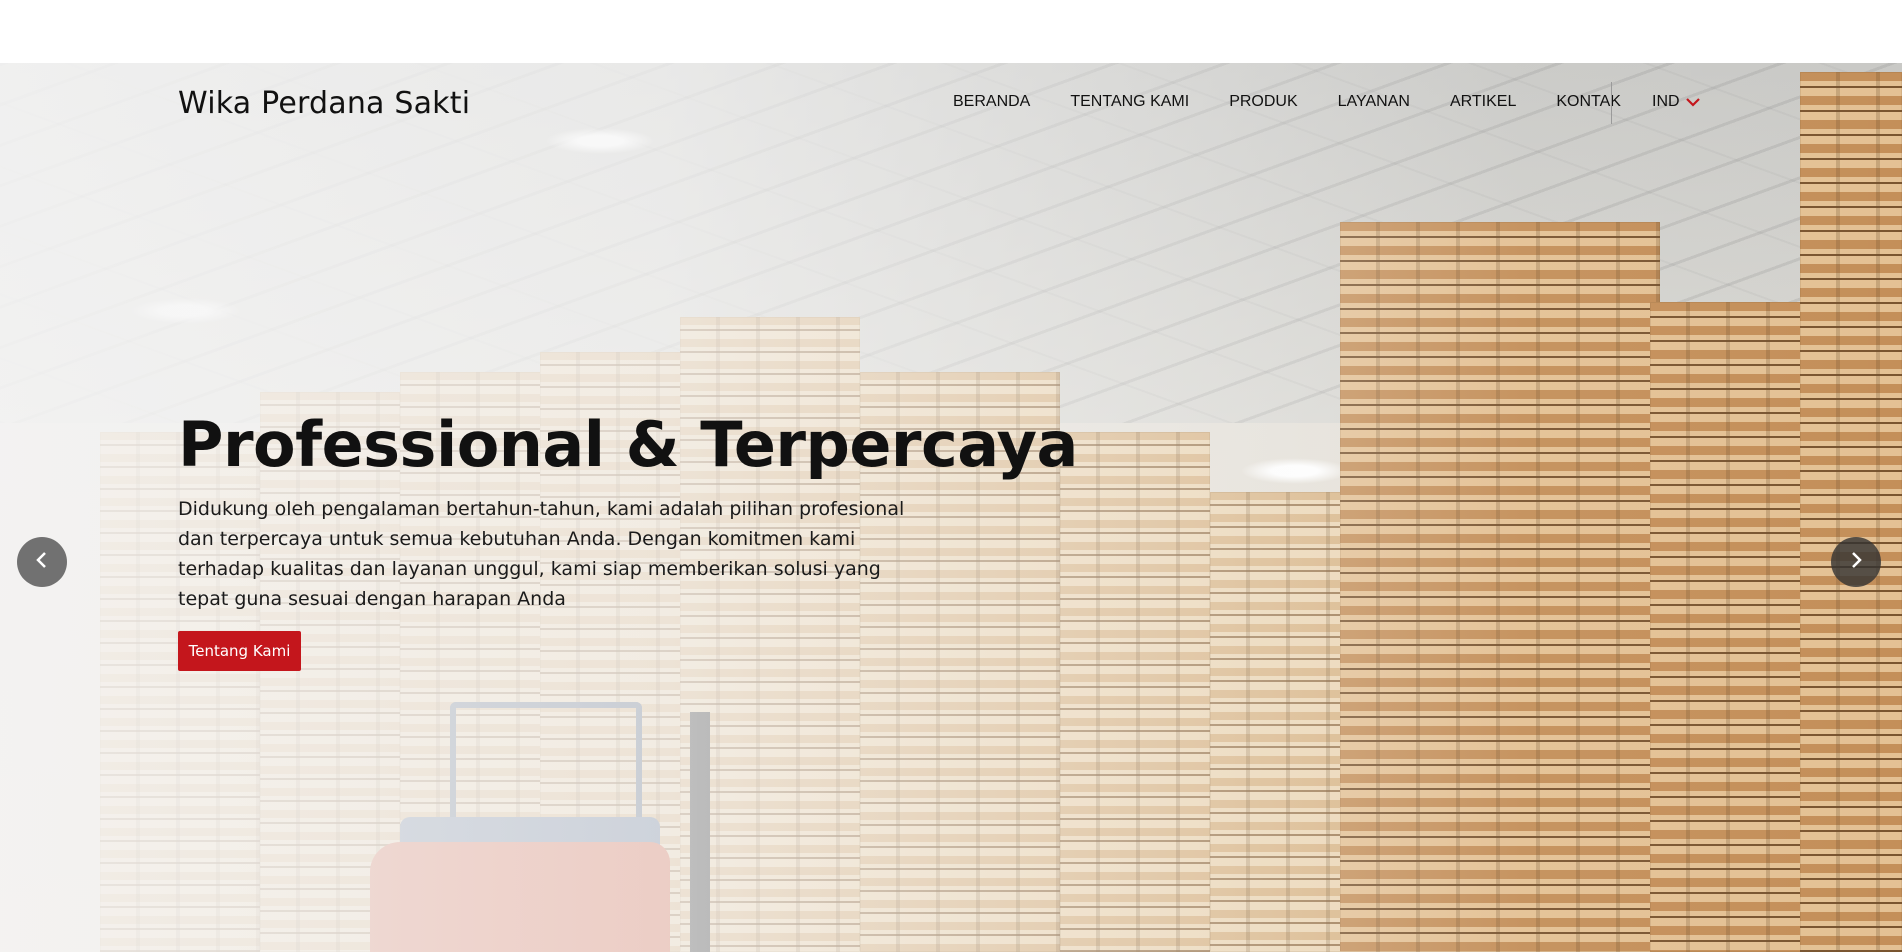  Describe the element at coordinates (239, 651) in the screenshot. I see `about-us-button: Tentang Kami` at that location.